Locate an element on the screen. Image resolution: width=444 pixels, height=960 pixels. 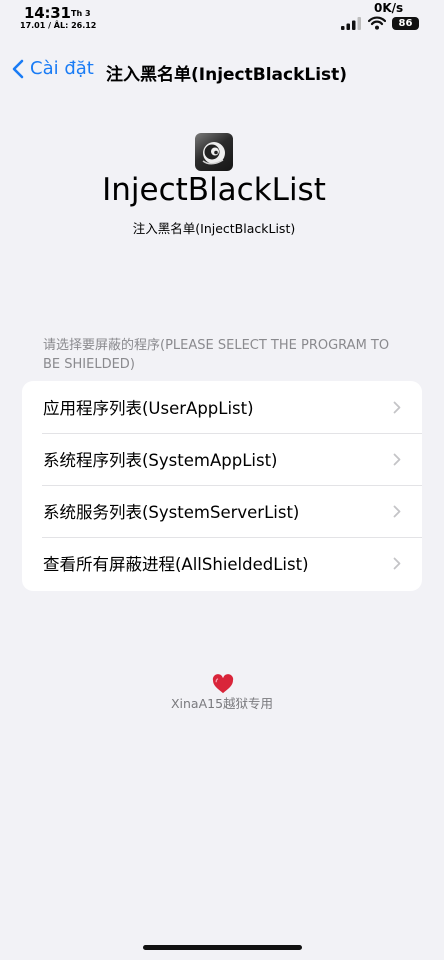
list-item-user-apps: 应用程序列表(UserAppList) is located at coordinates (222, 407).